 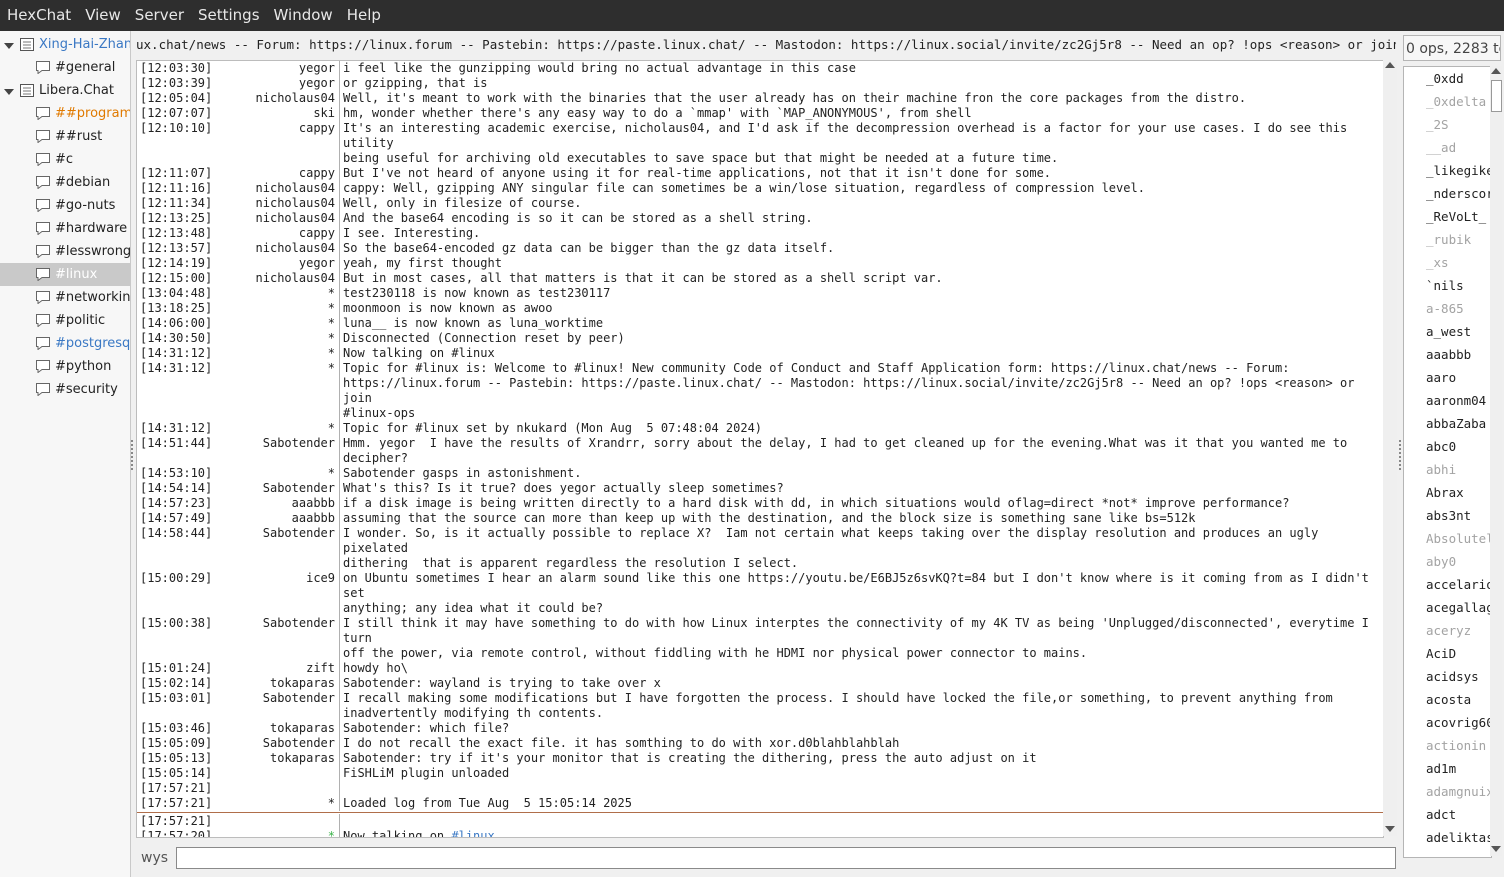 What do you see at coordinates (1447, 331) in the screenshot?
I see `user-list-item: a_west` at bounding box center [1447, 331].